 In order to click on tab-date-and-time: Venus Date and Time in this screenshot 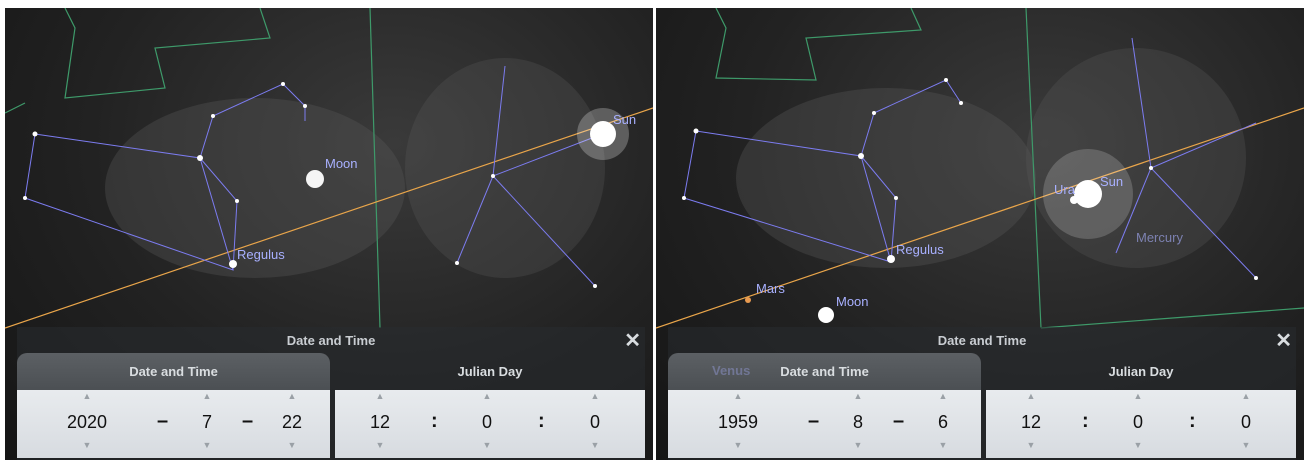, I will do `click(824, 372)`.